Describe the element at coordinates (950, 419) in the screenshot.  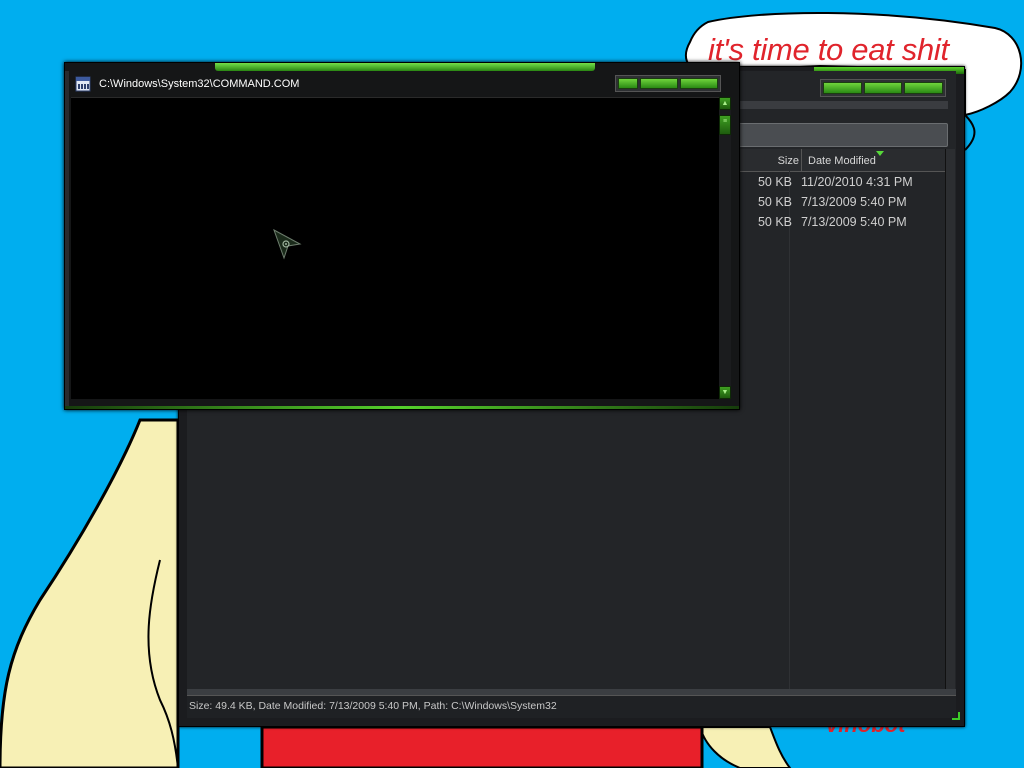
I see `vertical-scrollbar` at that location.